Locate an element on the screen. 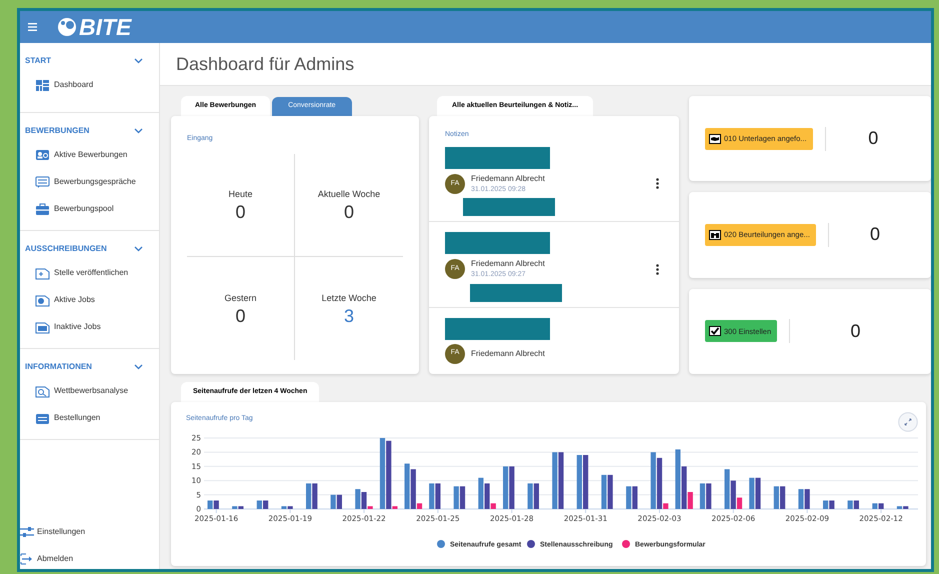 Image resolution: width=939 pixels, height=574 pixels. toolbox-icon is located at coordinates (42, 209).